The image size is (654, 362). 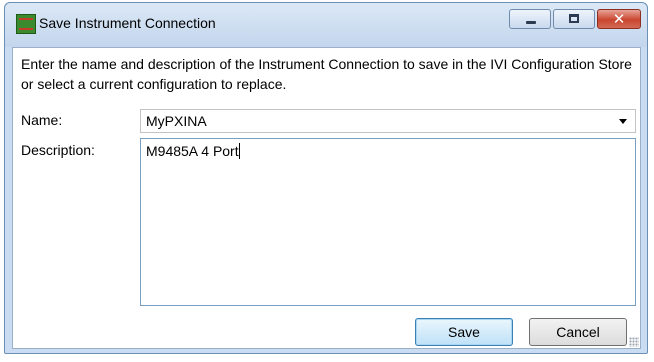 What do you see at coordinates (578, 332) in the screenshot?
I see `cancel-button: Cancel` at bounding box center [578, 332].